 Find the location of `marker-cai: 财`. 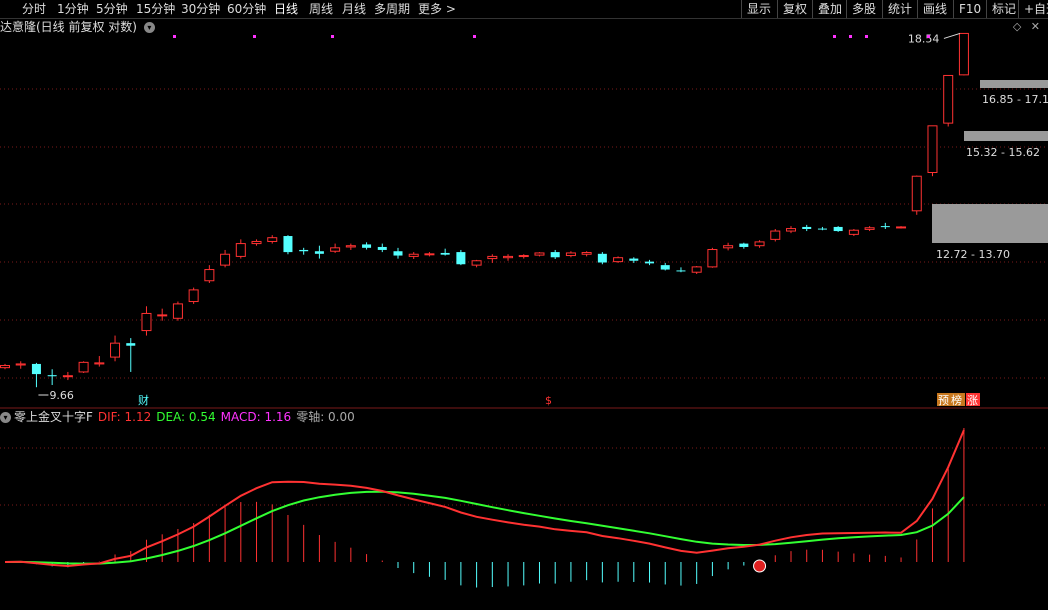

marker-cai: 财 is located at coordinates (143, 400).